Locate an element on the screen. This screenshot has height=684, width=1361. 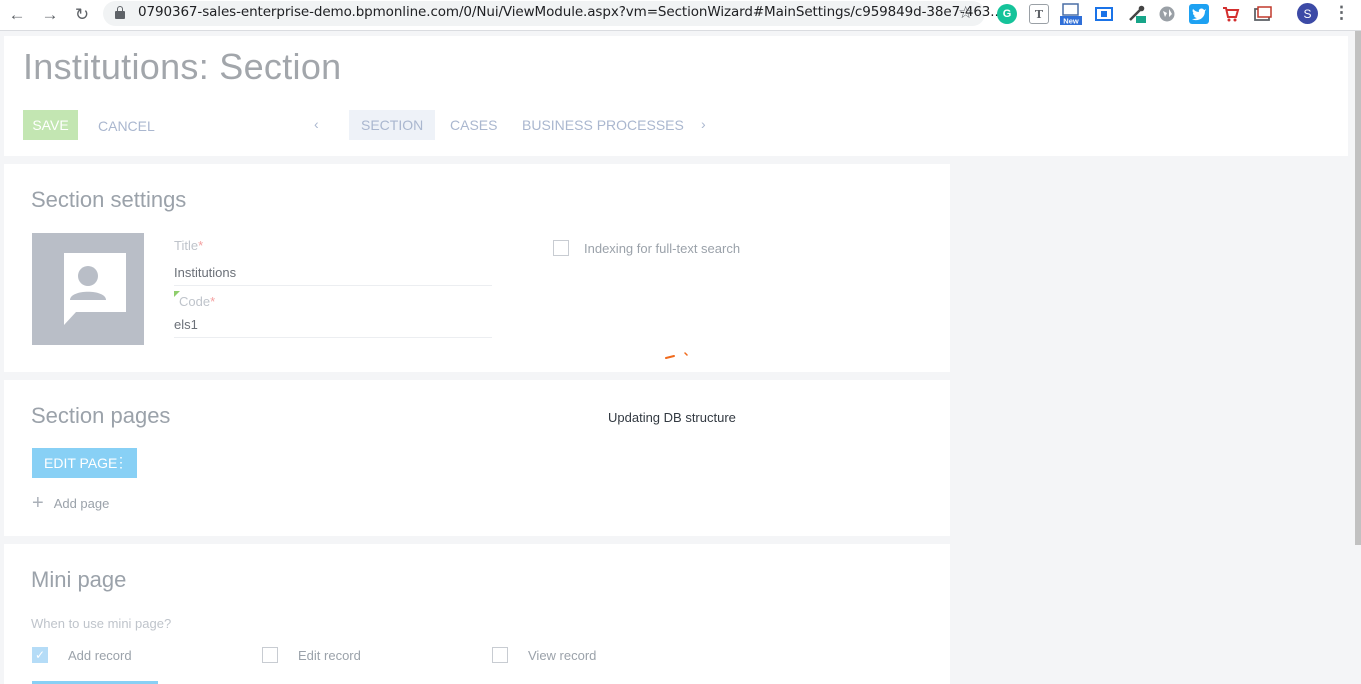
title-field: Institutions is located at coordinates (205, 272).